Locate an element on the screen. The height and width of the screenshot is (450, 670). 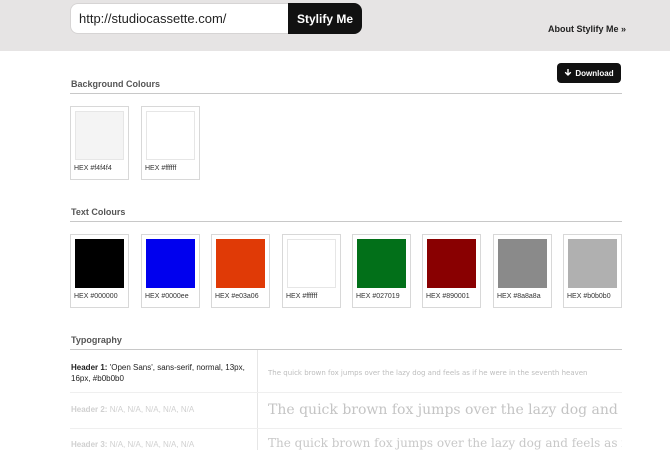
text-swatch: HEX #ffffff is located at coordinates (311, 271).